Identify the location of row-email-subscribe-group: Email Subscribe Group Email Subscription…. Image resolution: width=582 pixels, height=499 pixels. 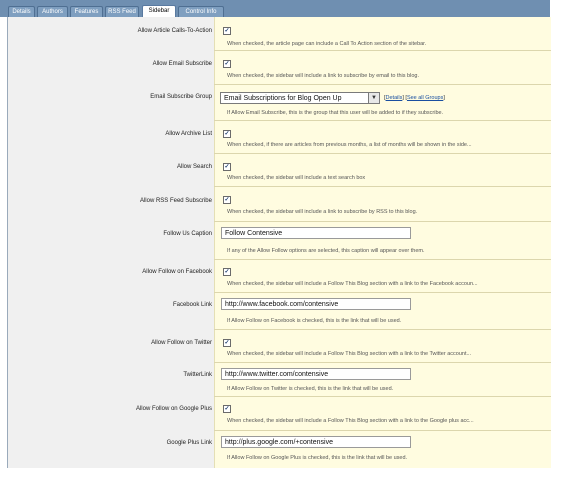
(279, 103).